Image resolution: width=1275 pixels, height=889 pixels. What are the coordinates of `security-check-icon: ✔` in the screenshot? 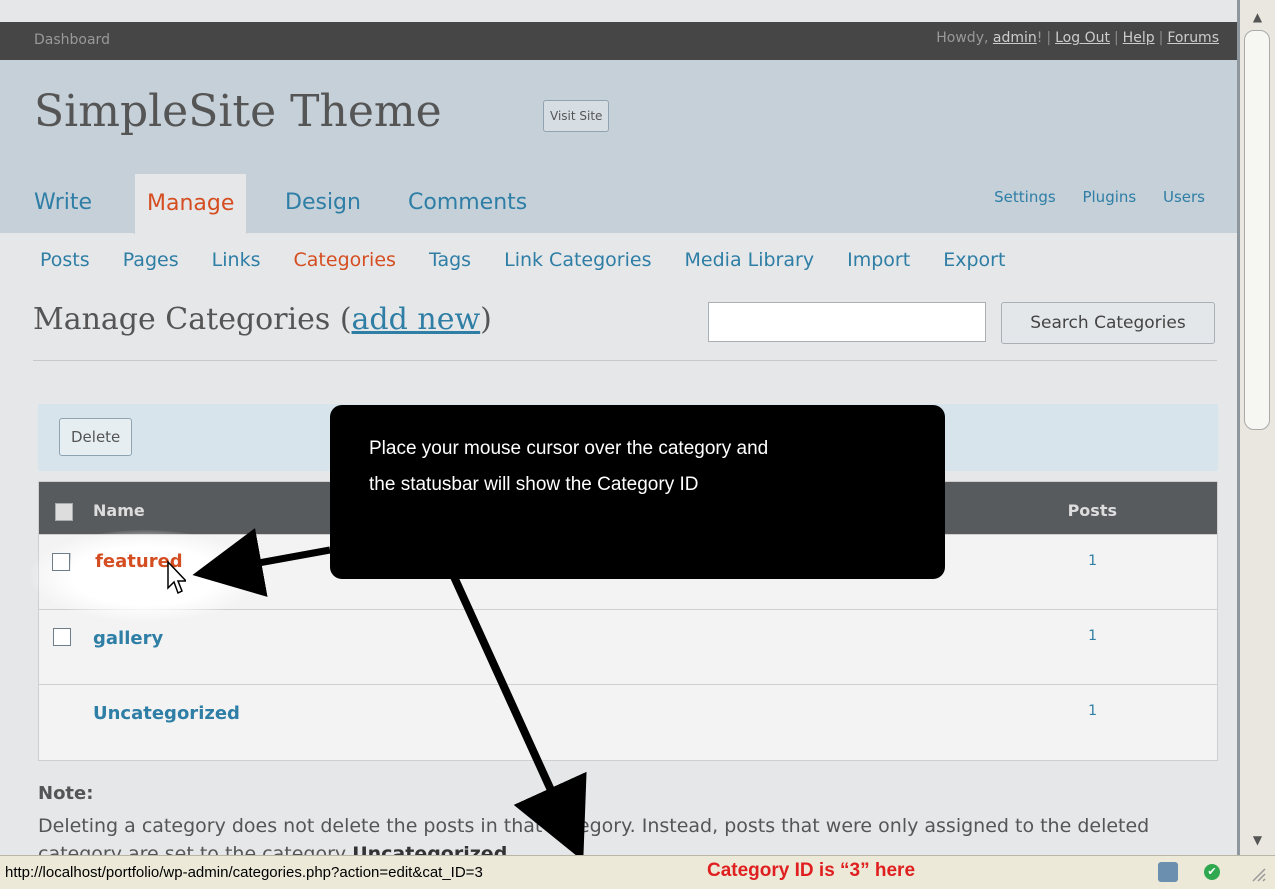 It's located at (1212, 872).